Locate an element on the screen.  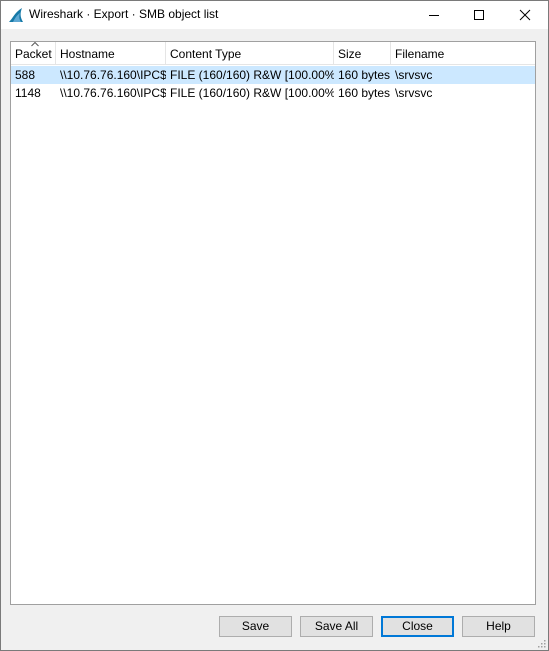
close-icon is located at coordinates (525, 15).